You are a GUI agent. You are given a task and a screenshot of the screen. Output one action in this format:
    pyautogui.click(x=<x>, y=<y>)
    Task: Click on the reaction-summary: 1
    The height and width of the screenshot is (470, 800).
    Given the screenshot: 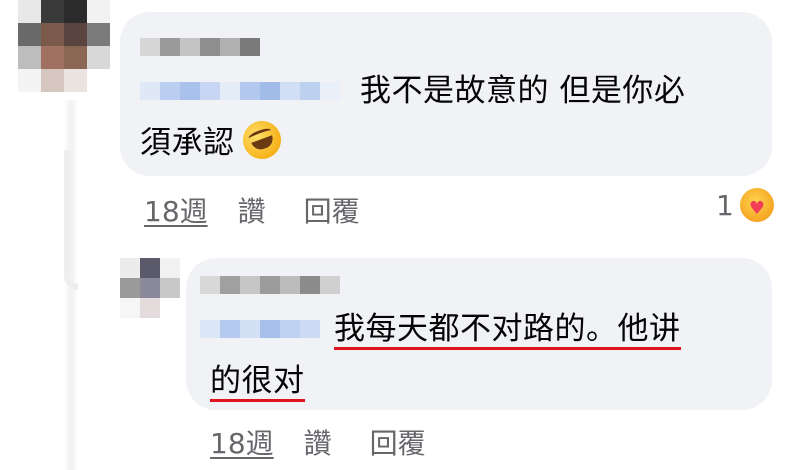 What is the action you would take?
    pyautogui.click(x=745, y=205)
    